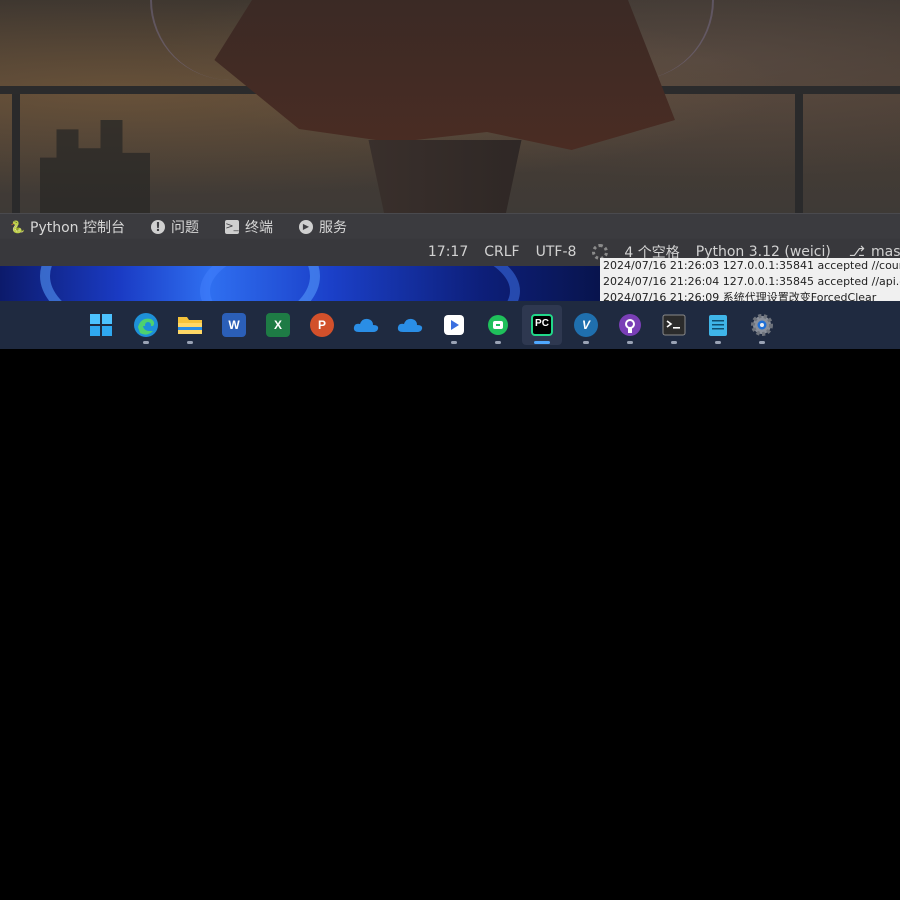  I want to click on folder-icon, so click(190, 325).